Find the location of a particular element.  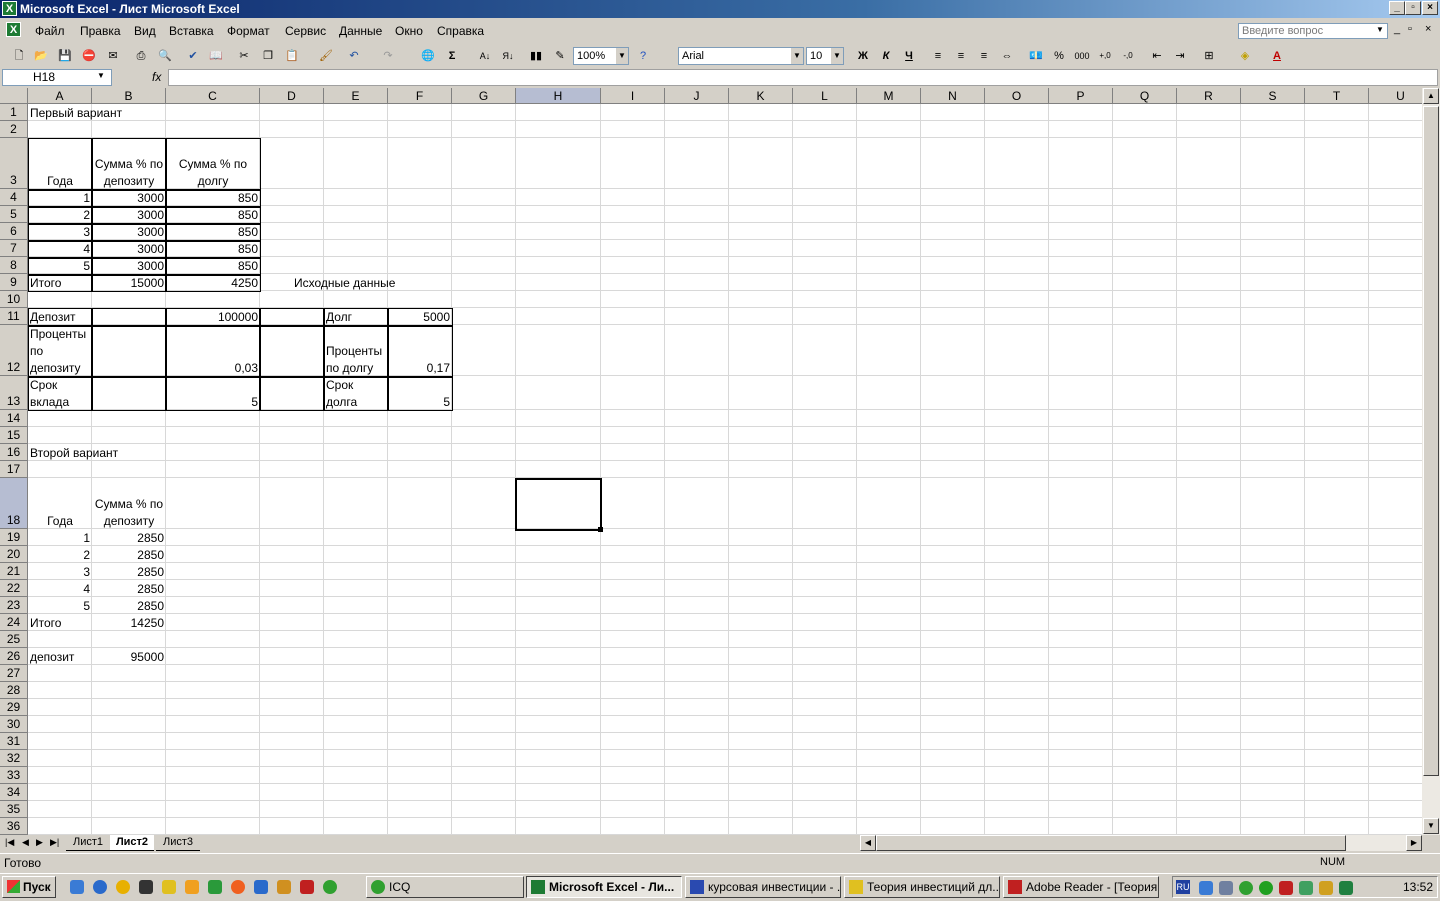

row-header-22: 22 is located at coordinates (14, 588).